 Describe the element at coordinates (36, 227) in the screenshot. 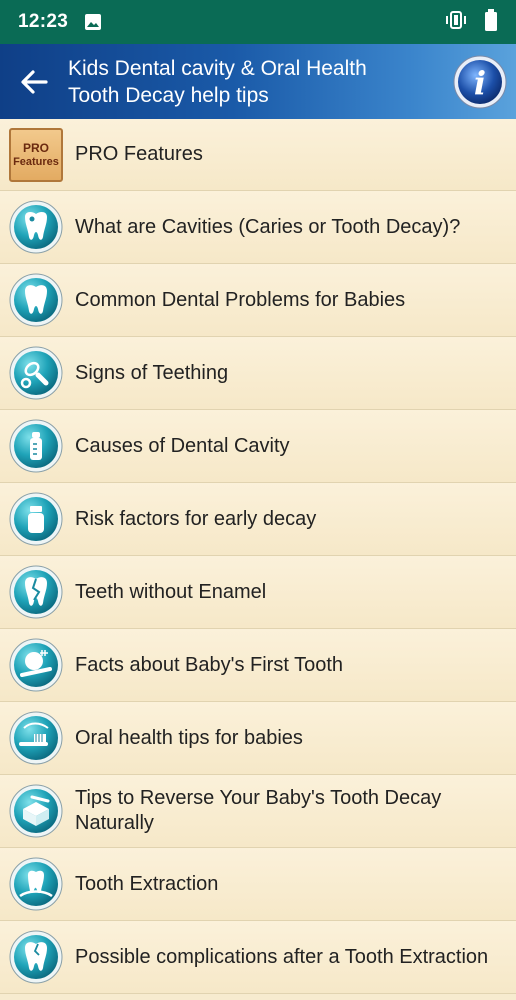

I see `tooth-cavity-icon` at that location.